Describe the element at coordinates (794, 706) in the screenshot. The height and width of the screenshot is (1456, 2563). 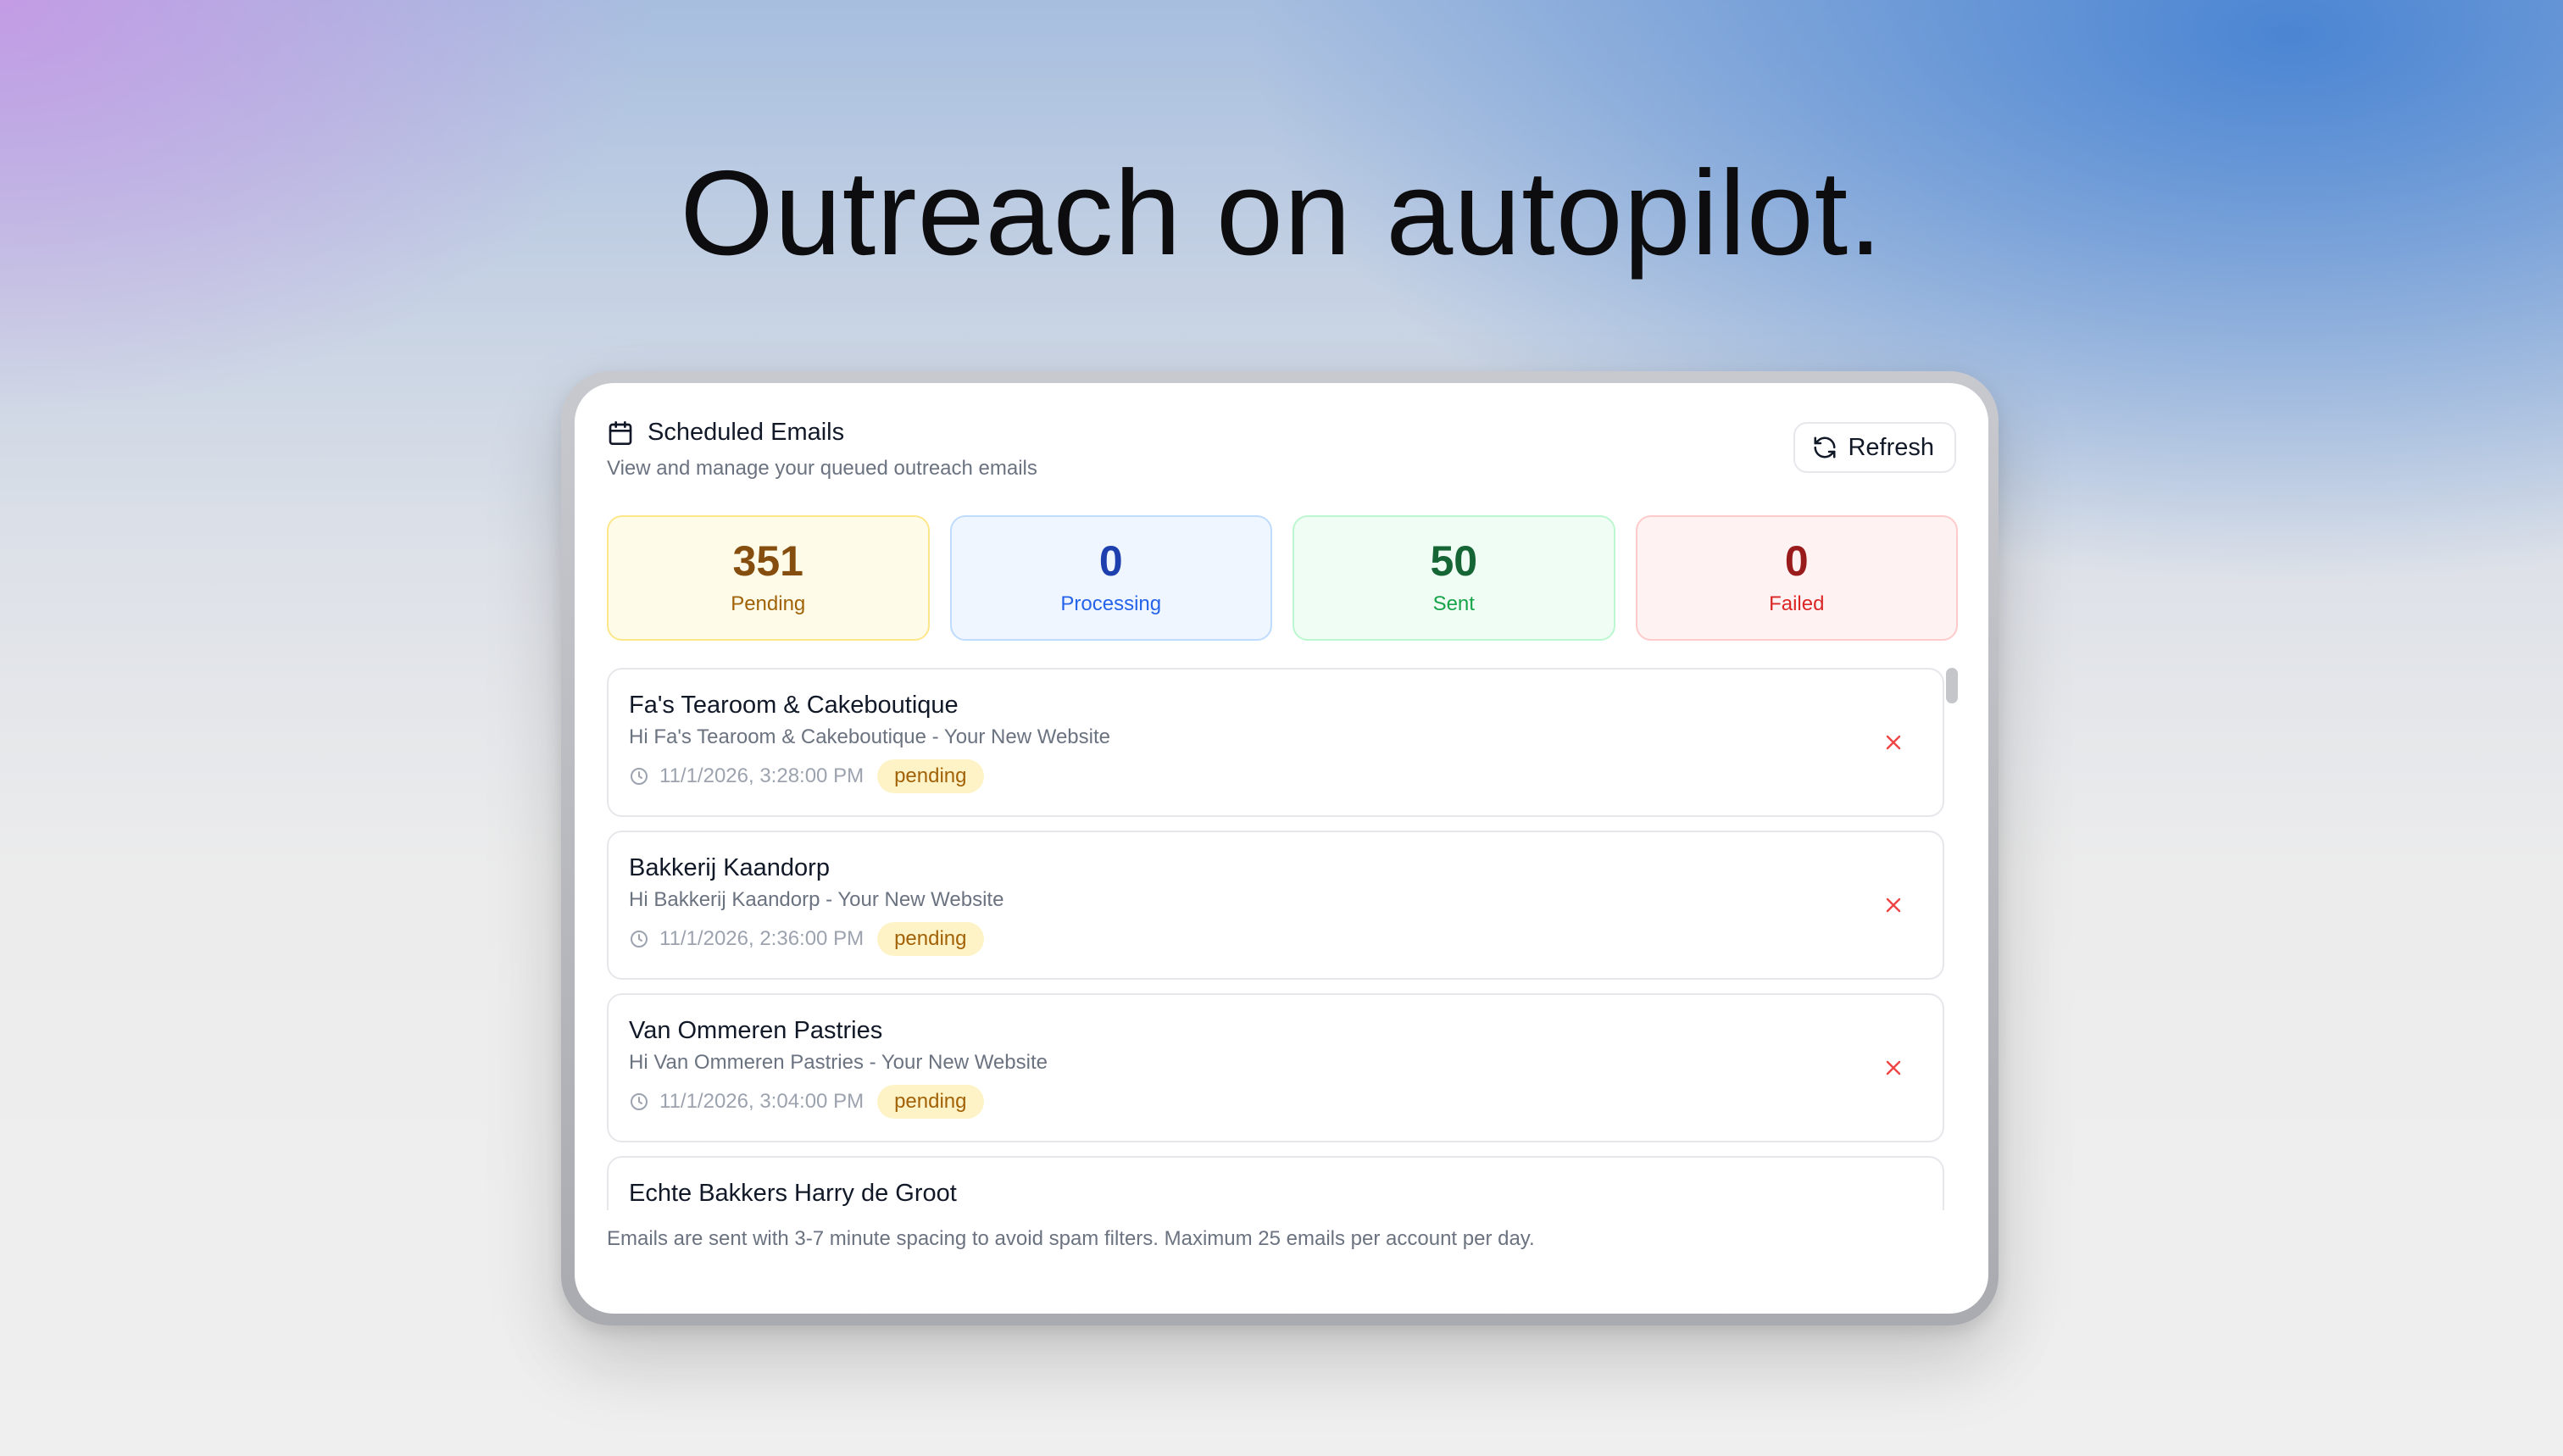
I see `email-recipient: Fa's Tearoom & Cakeboutique` at that location.